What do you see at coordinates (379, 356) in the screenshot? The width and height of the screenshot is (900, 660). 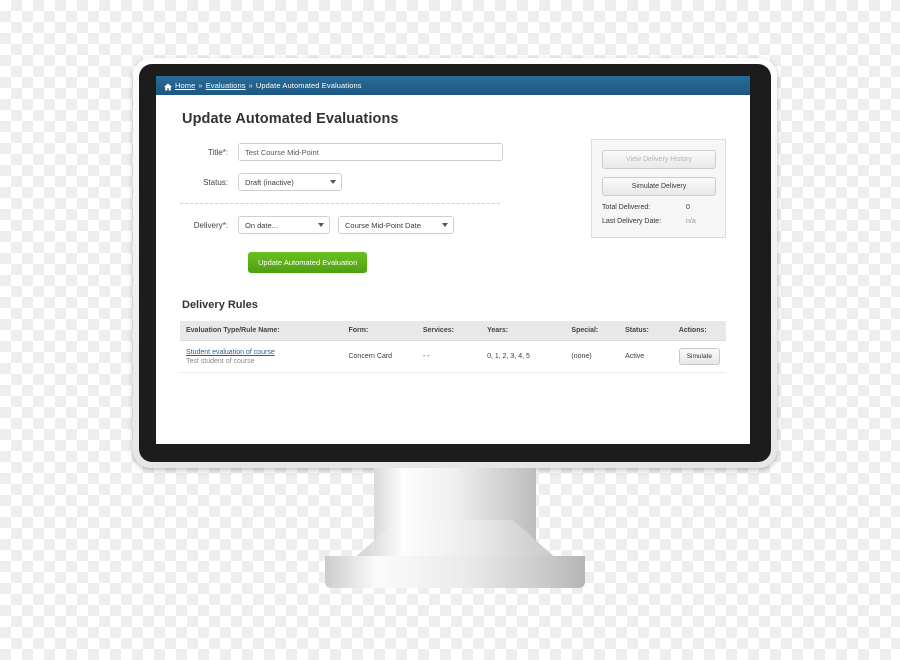 I see `cell-form: Concern Card` at bounding box center [379, 356].